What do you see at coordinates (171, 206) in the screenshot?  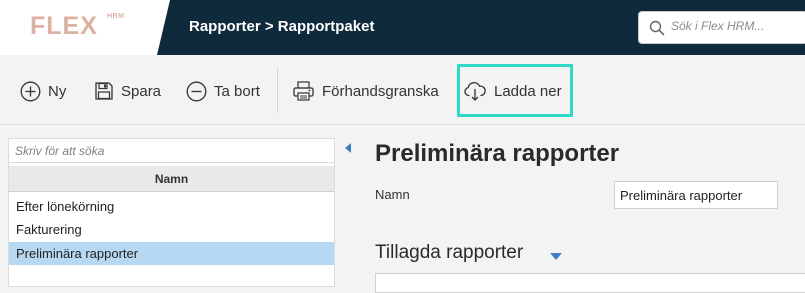 I see `list-item: Efter lönekörning` at bounding box center [171, 206].